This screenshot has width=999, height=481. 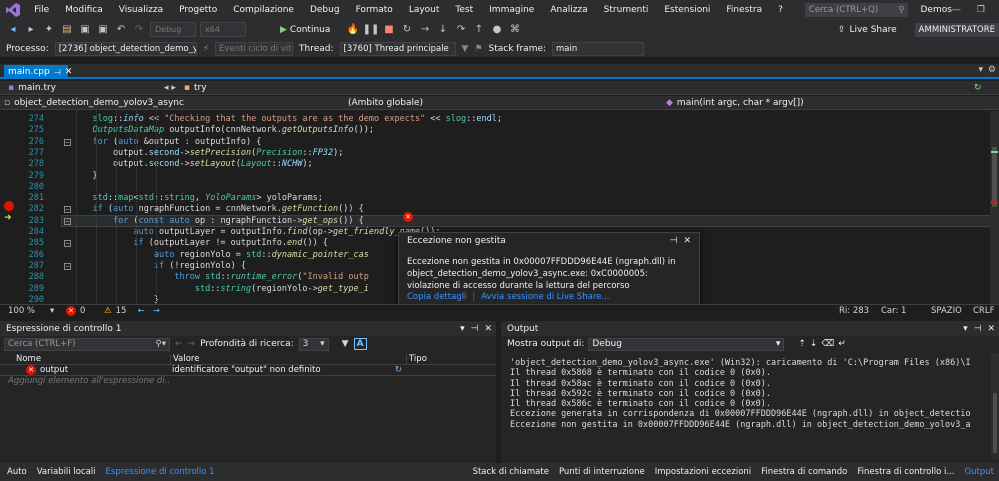 What do you see at coordinates (179, 344) in the screenshot?
I see `watch-back-icon: ←` at bounding box center [179, 344].